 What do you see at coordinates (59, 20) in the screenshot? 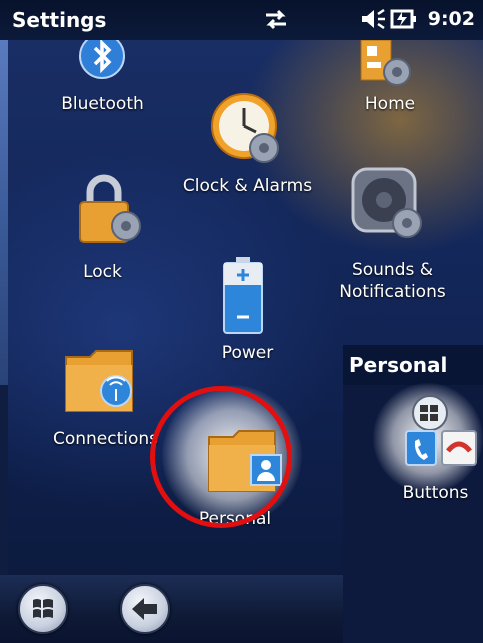
I see `page-title: Settings` at bounding box center [59, 20].